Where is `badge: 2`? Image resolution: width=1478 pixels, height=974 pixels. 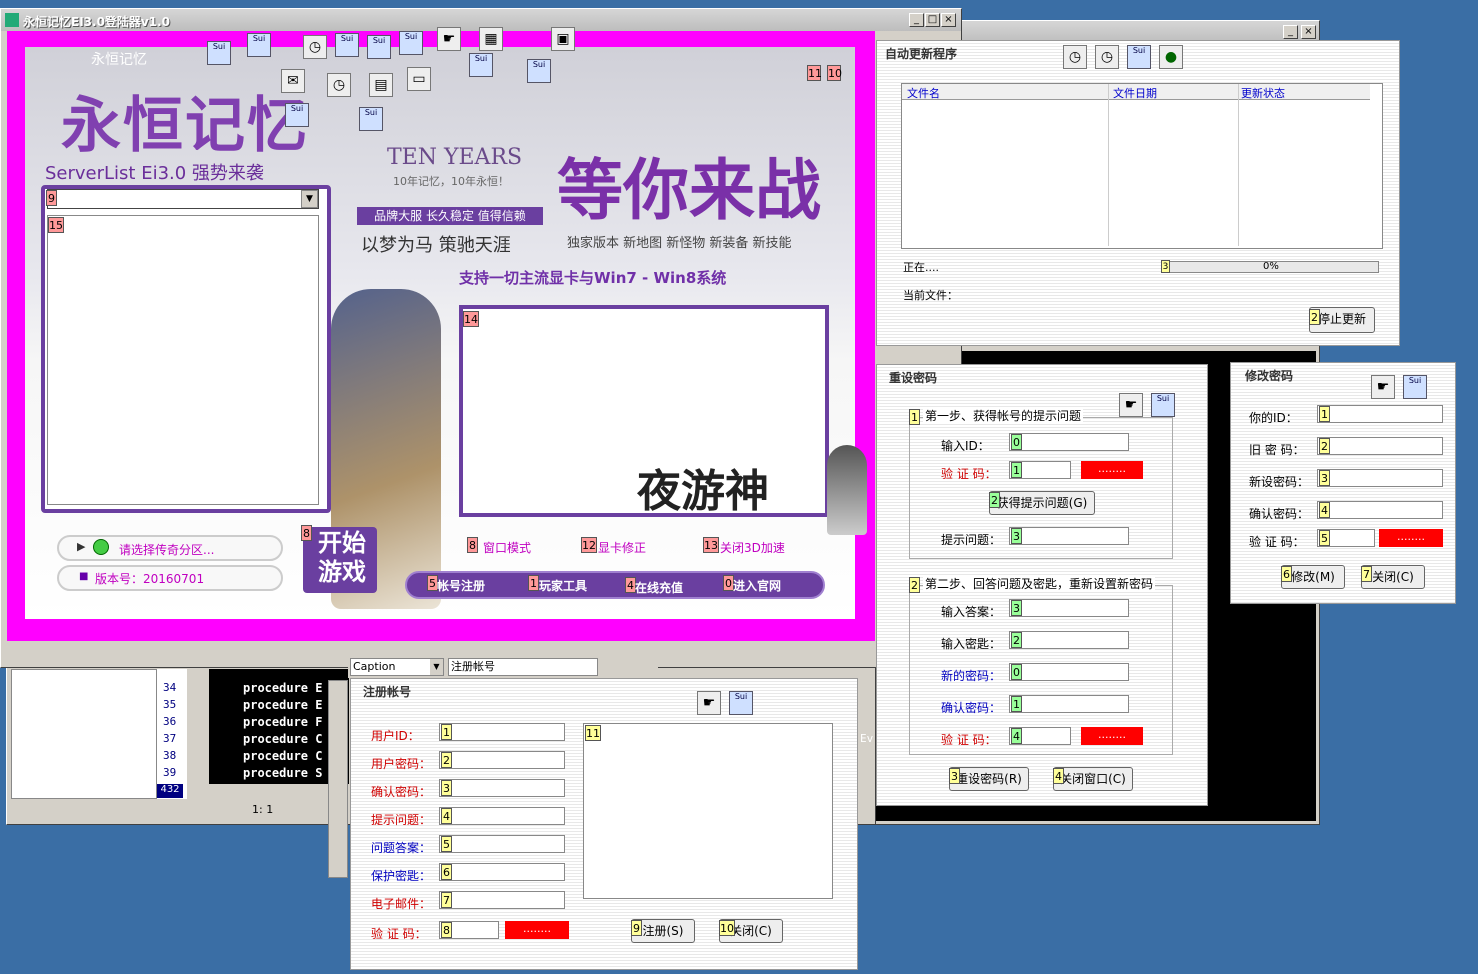 badge: 2 is located at coordinates (1314, 317).